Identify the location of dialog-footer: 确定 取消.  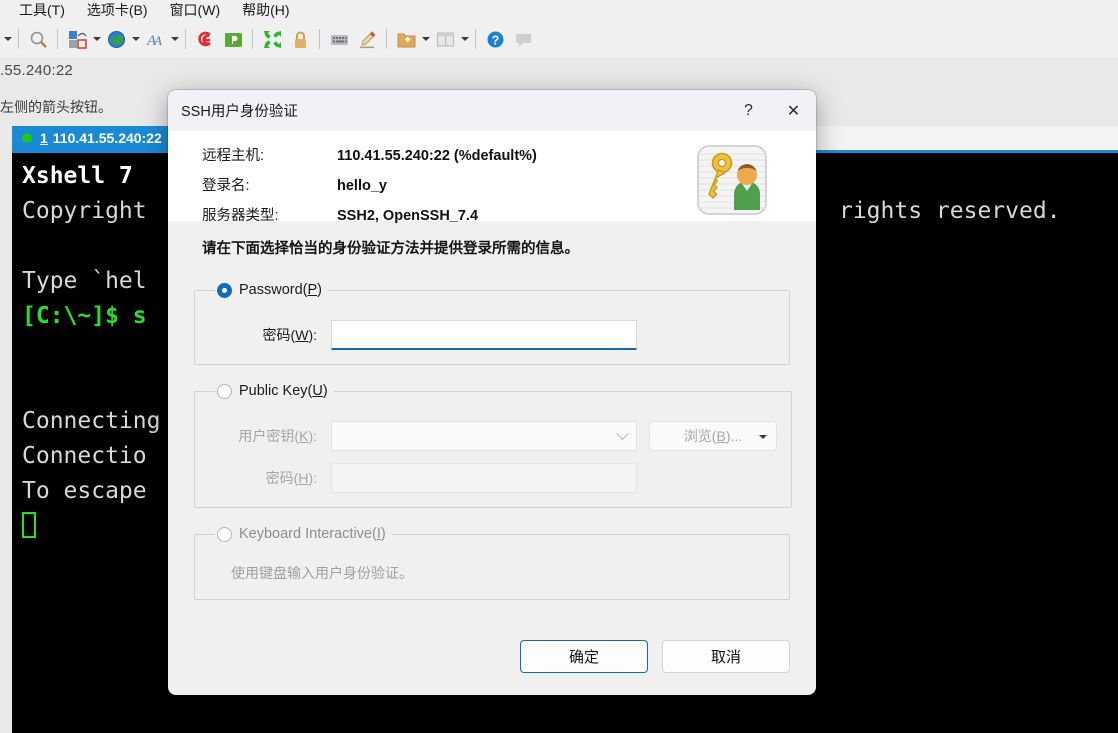
(492, 656).